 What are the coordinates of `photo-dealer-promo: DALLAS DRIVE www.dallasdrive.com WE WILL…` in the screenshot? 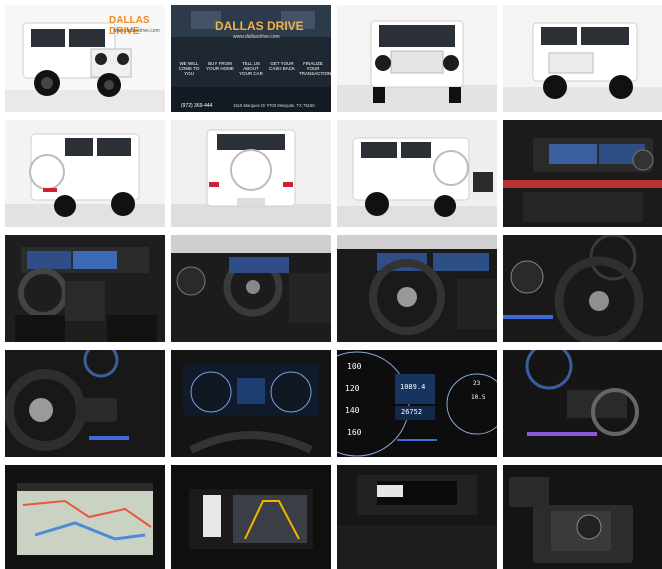 It's located at (251, 58).